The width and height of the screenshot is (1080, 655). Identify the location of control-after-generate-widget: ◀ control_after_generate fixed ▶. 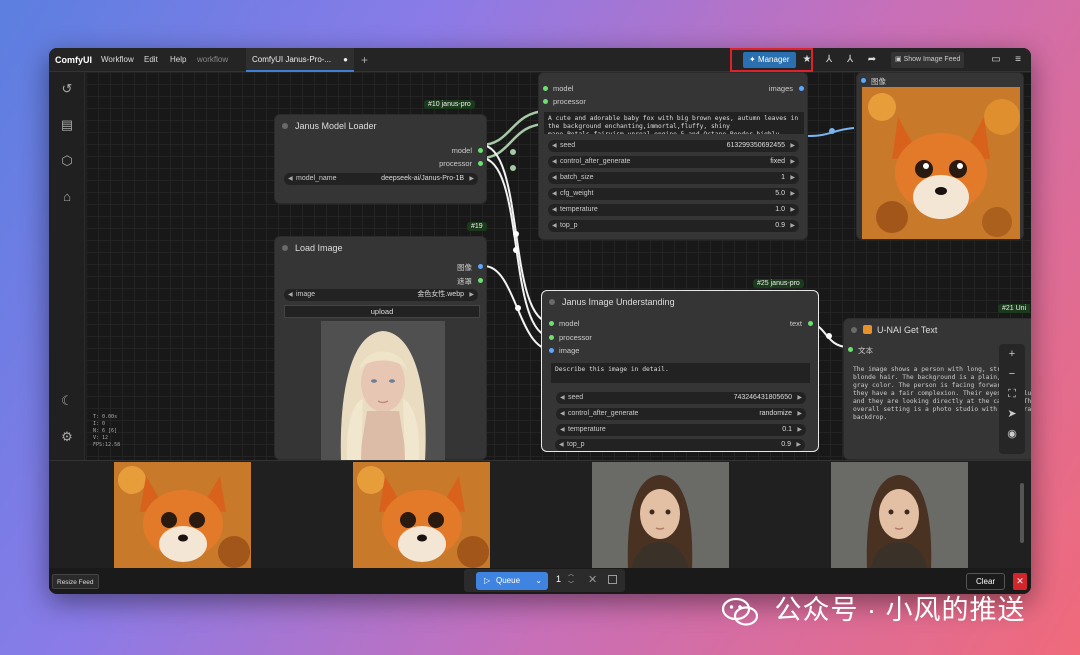
(673, 162).